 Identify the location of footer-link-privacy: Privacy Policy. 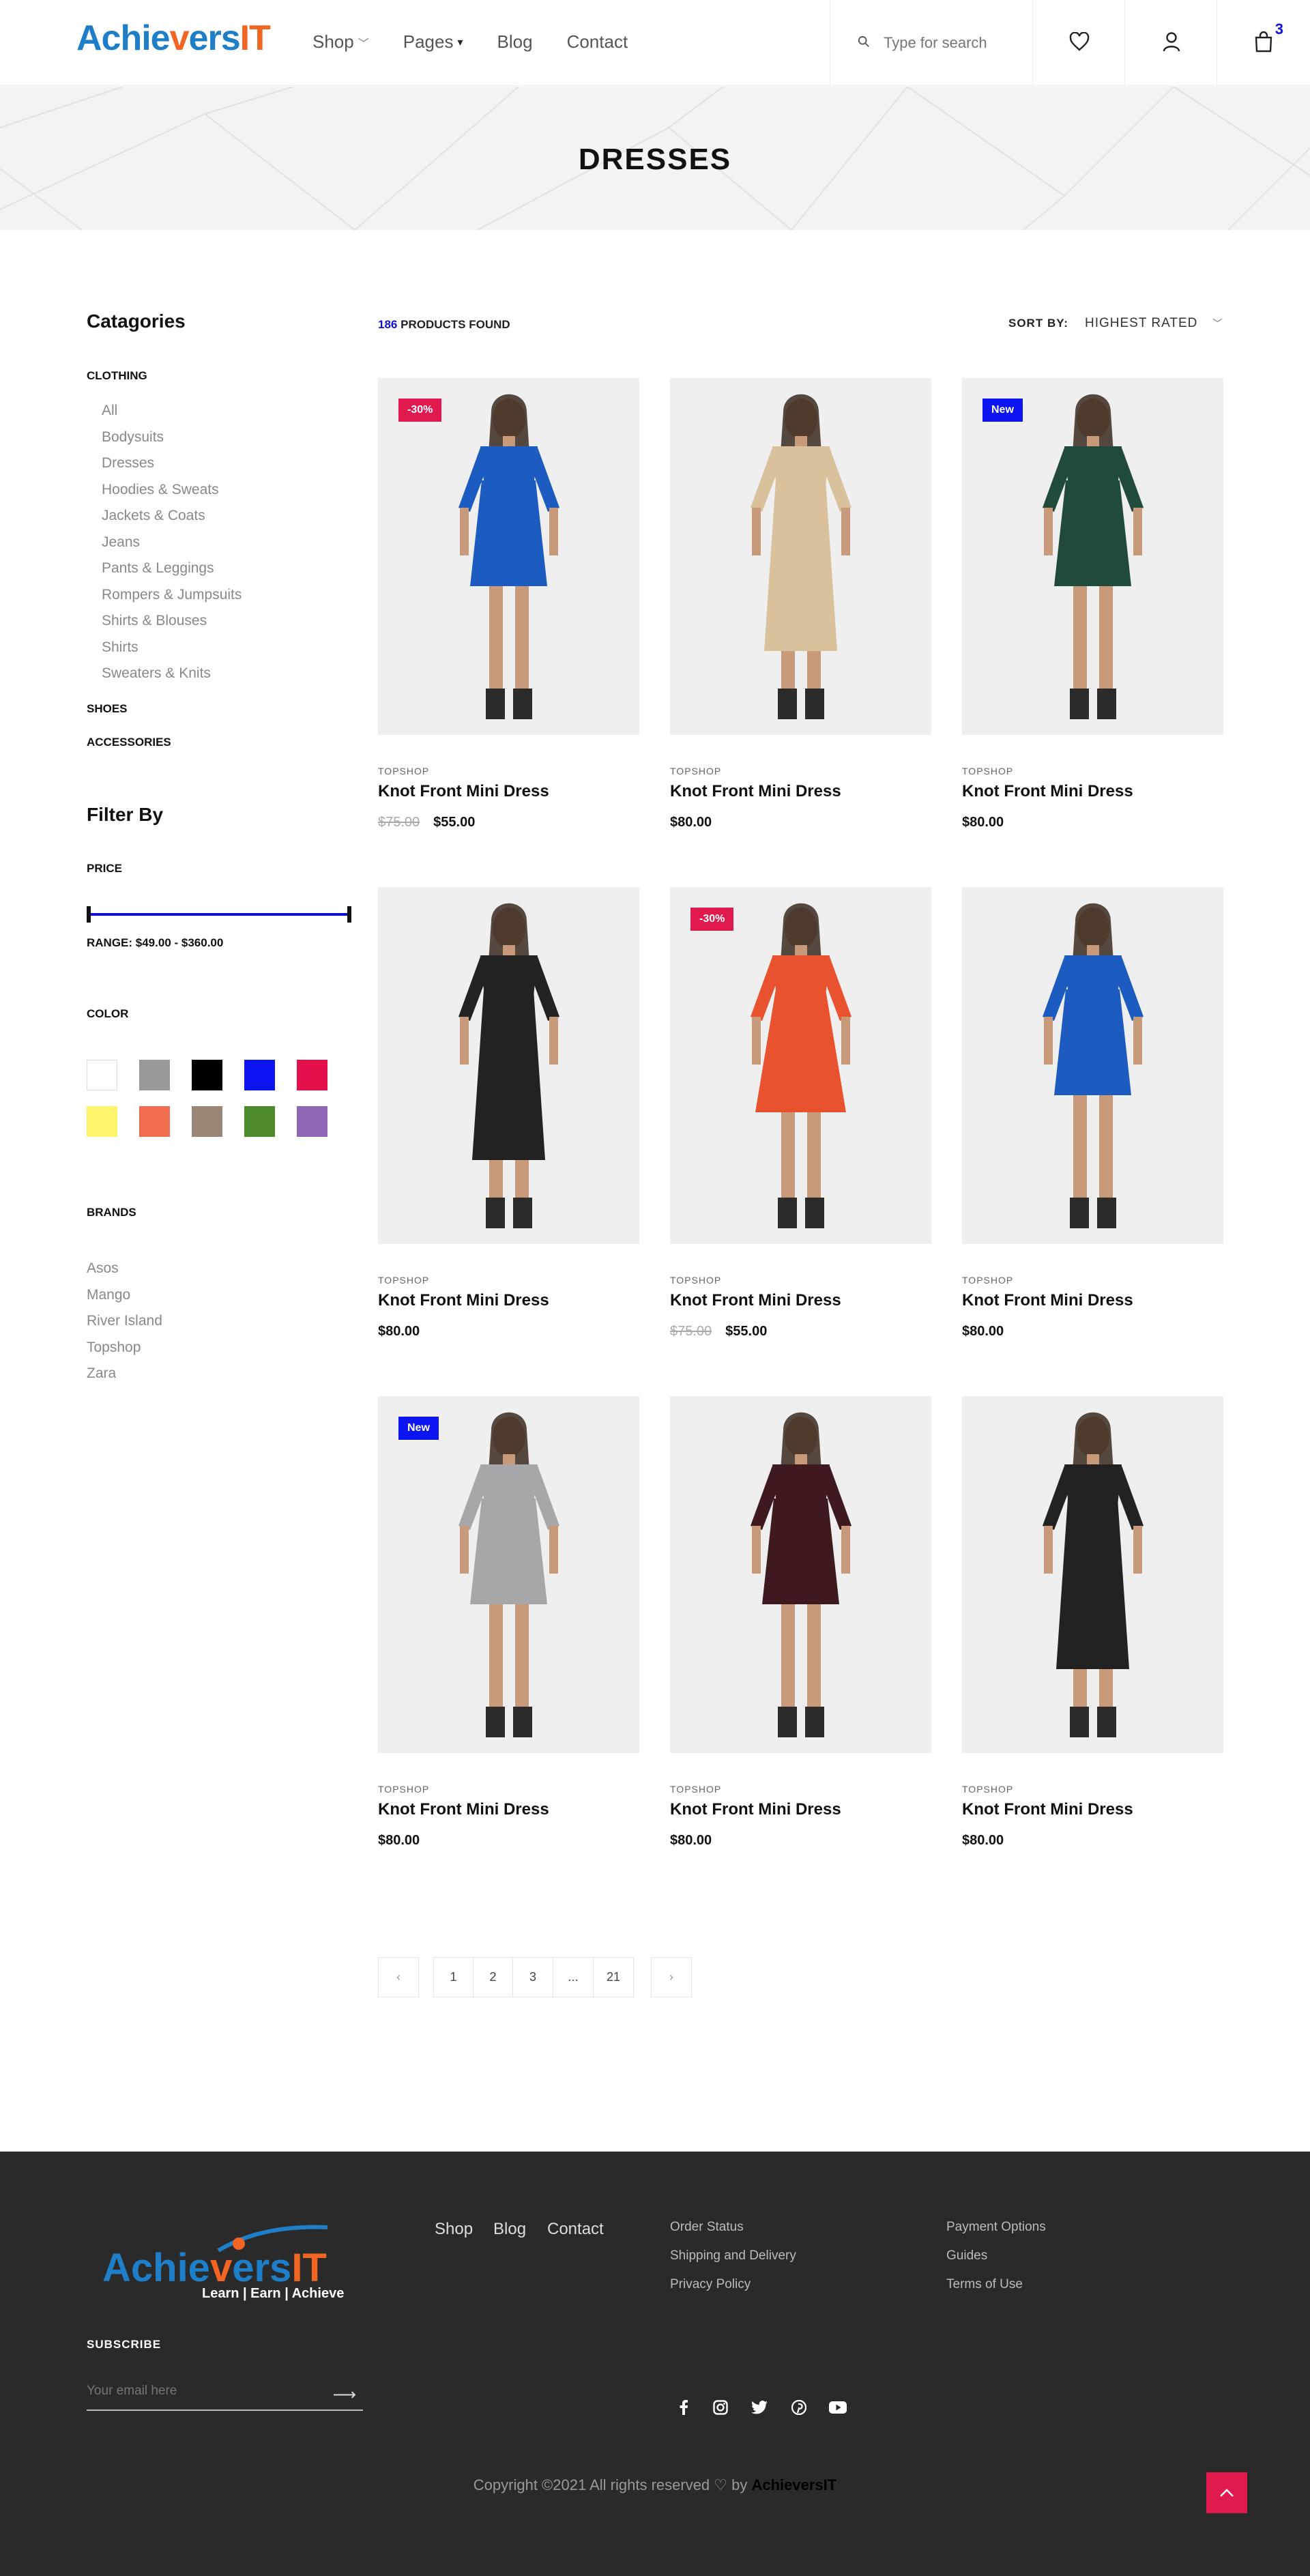
(710, 2284).